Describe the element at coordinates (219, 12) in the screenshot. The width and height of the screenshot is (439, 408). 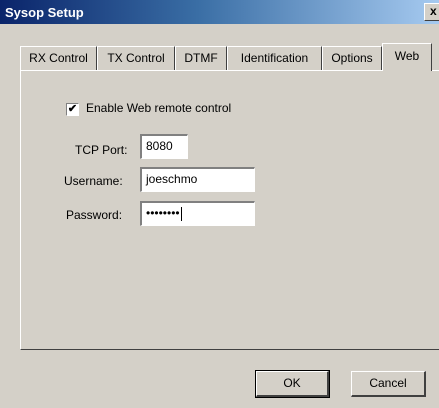
I see `title-bar: Sysop Setup x` at that location.